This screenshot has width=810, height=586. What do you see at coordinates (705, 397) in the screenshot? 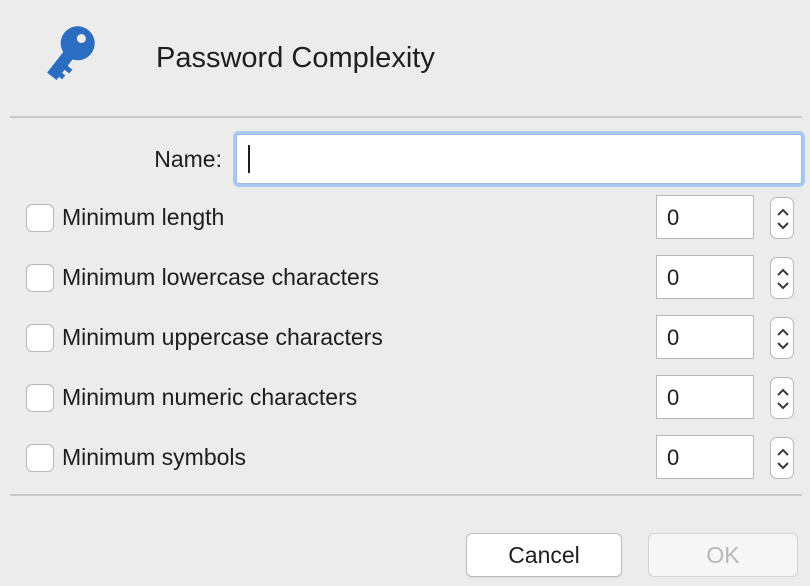
I see `minimum-numeric-value-field: 0` at bounding box center [705, 397].